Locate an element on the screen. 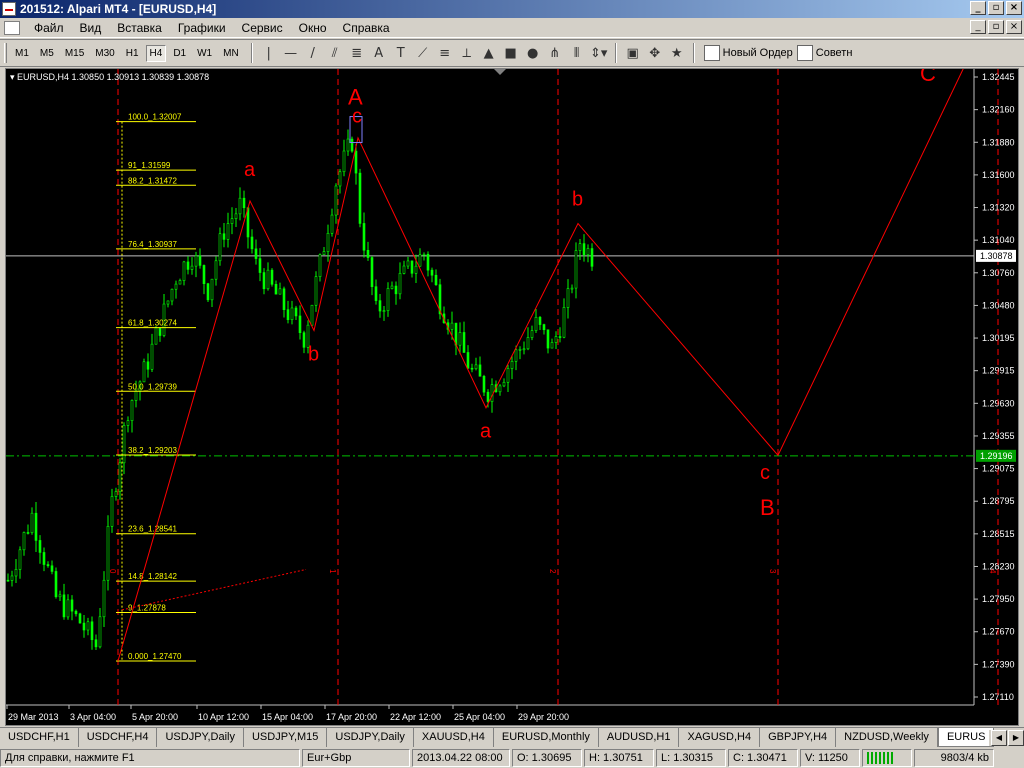 Image resolution: width=1024 pixels, height=768 pixels. text-icon: A is located at coordinates (379, 53).